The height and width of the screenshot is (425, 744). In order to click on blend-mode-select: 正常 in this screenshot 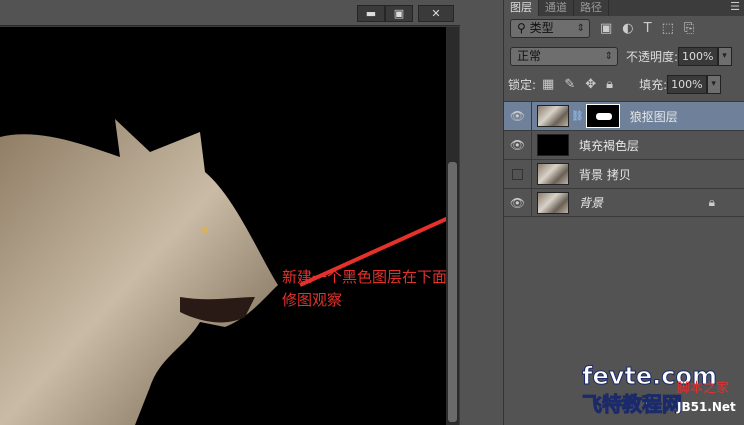, I will do `click(564, 56)`.